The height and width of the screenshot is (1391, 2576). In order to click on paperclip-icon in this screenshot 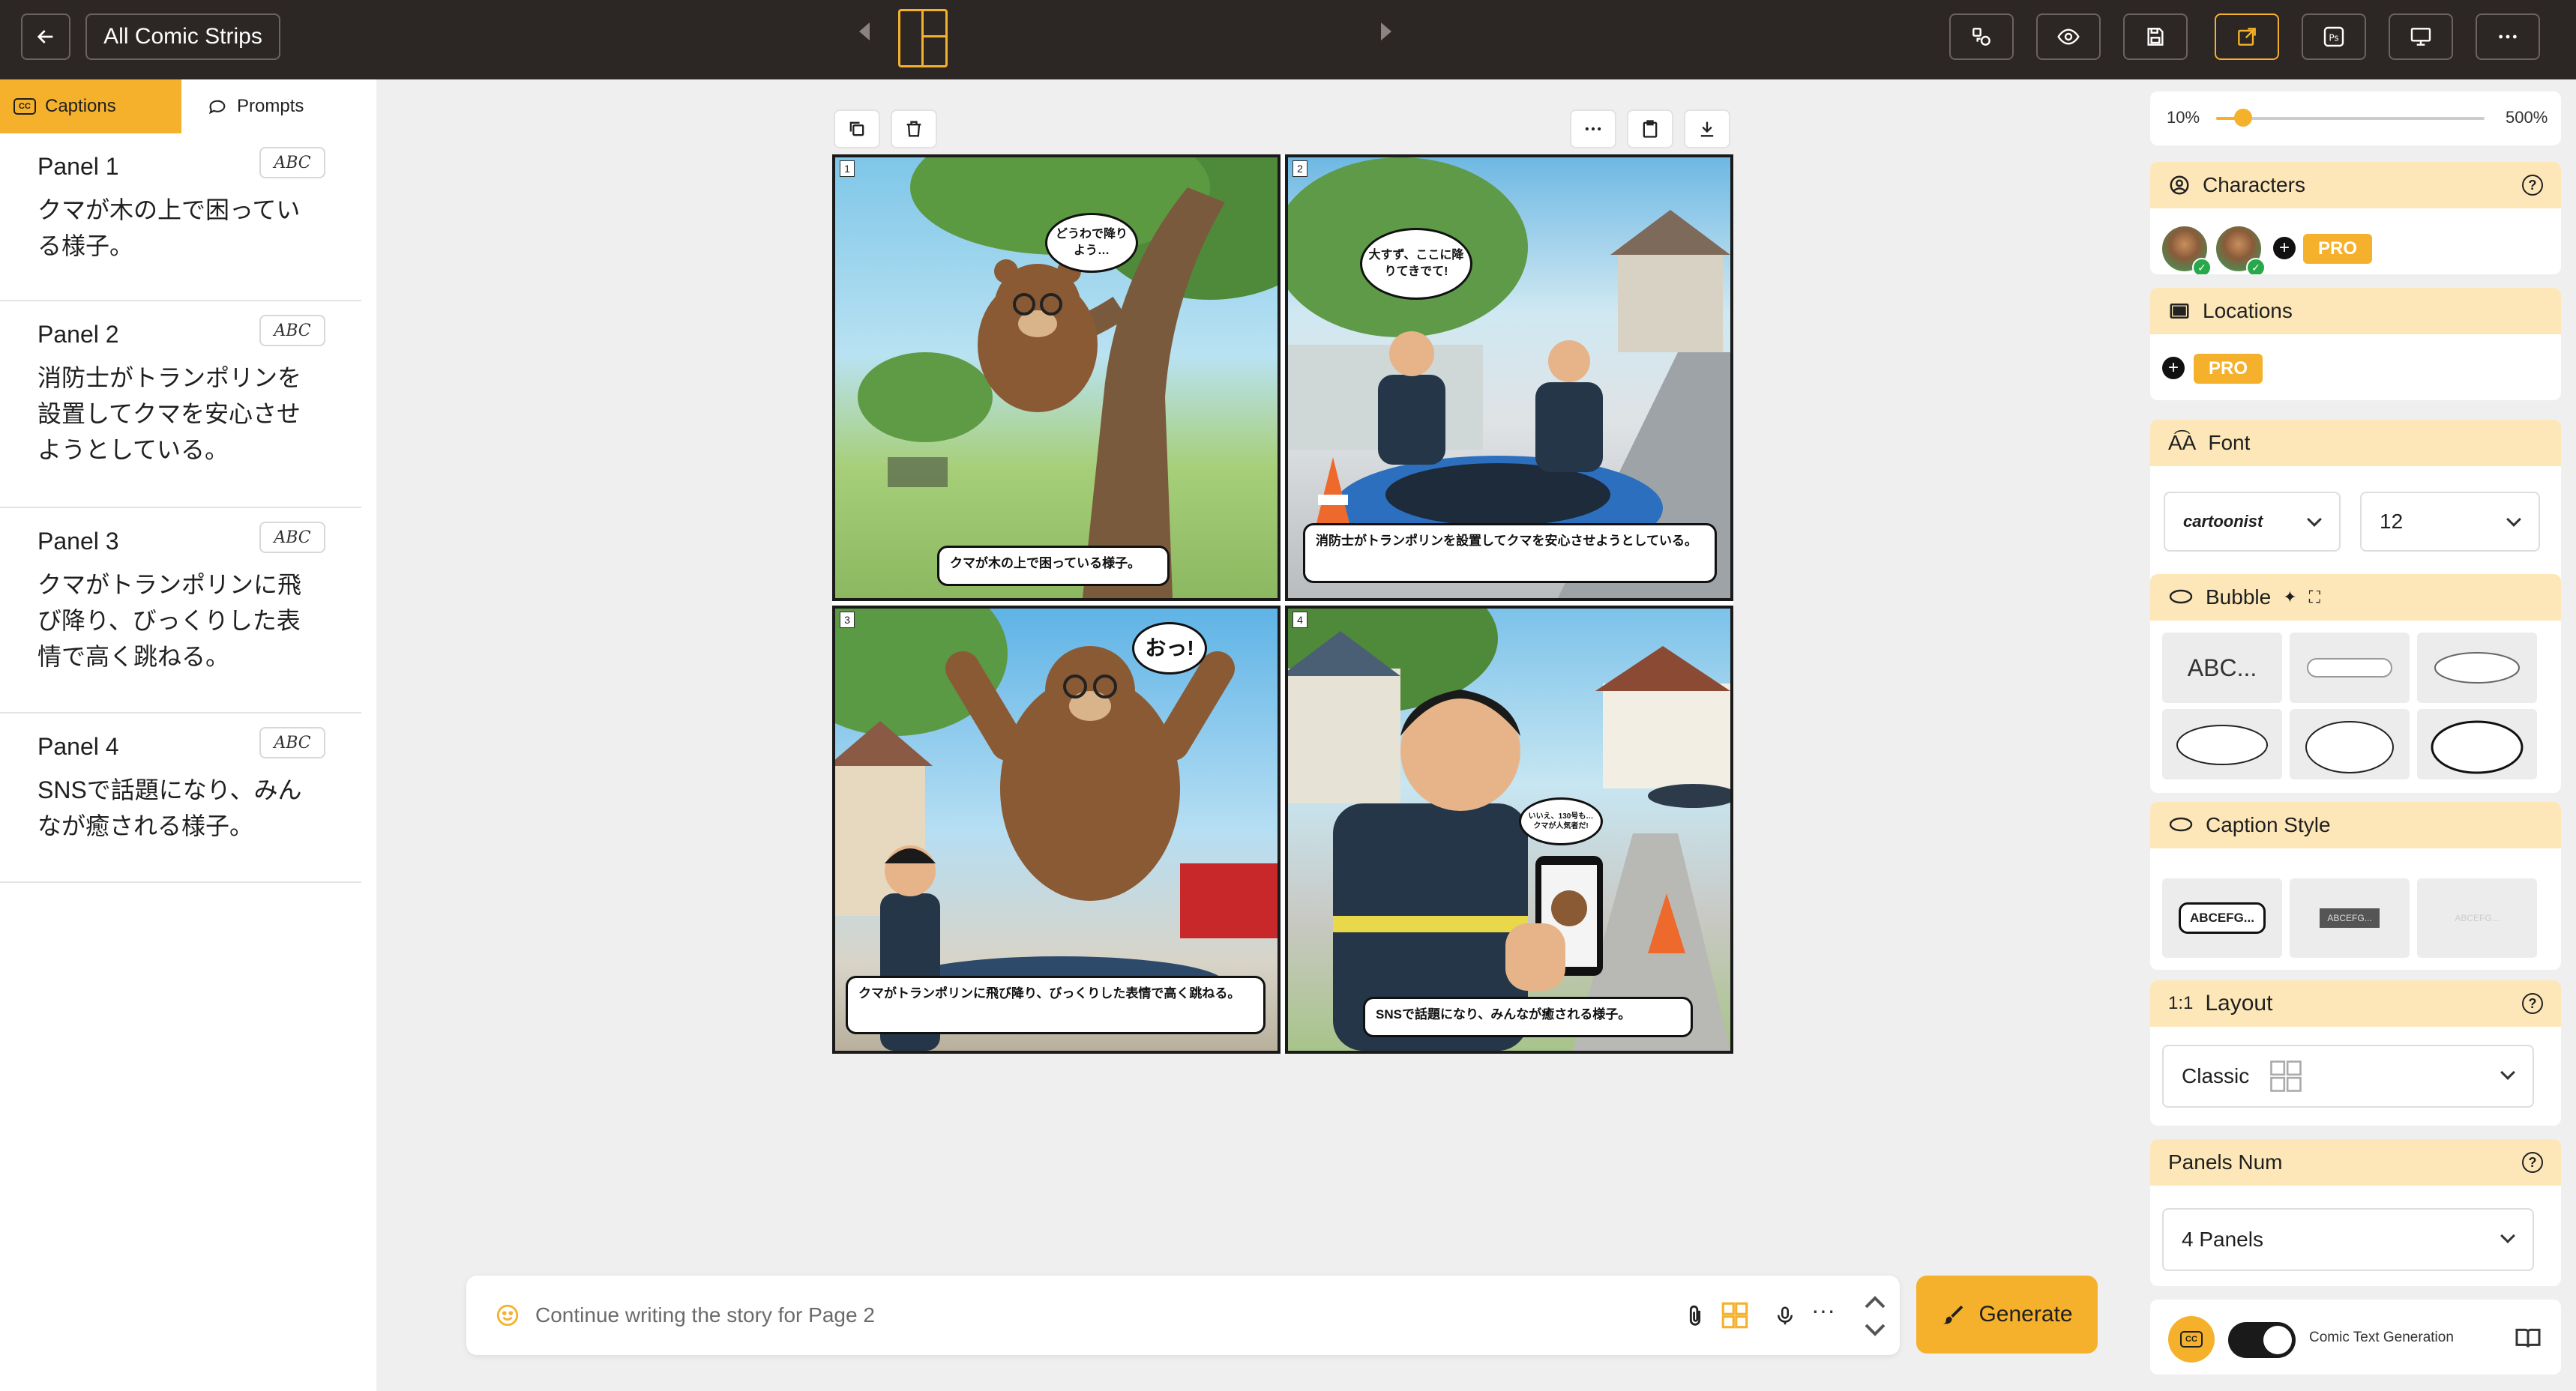, I will do `click(1695, 1316)`.